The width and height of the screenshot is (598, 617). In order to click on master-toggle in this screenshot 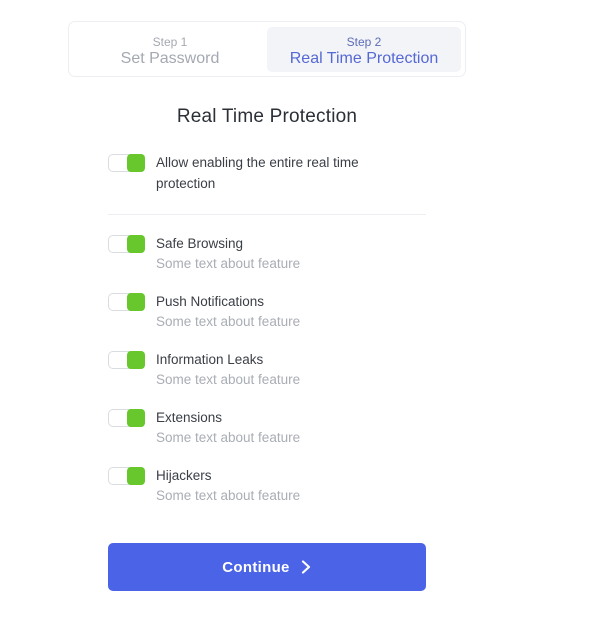, I will do `click(126, 163)`.